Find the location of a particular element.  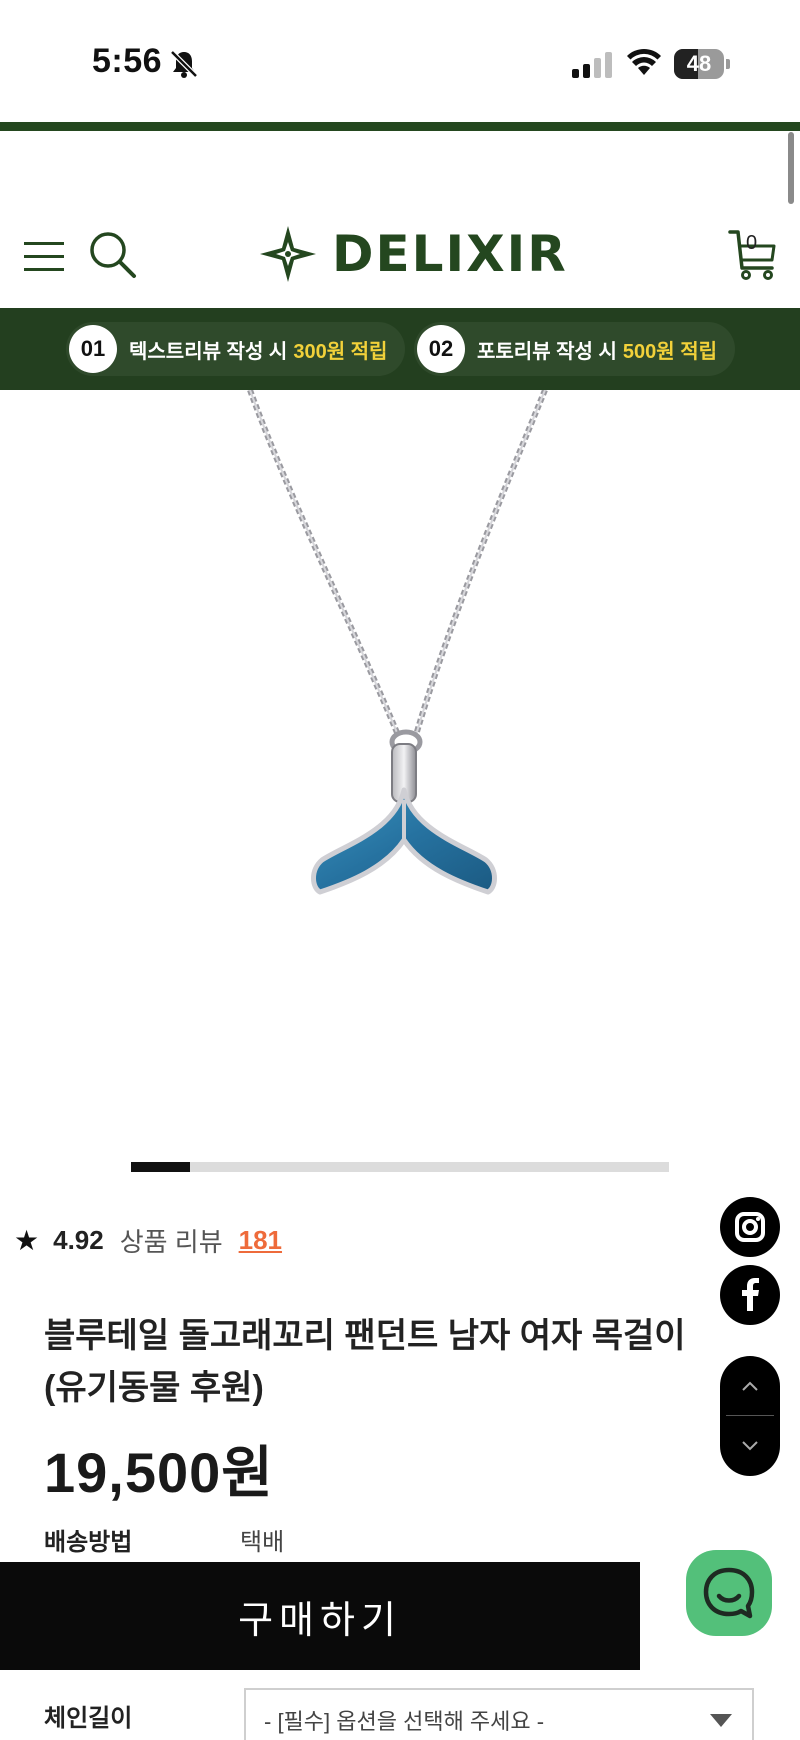

instagram-button is located at coordinates (750, 1227).